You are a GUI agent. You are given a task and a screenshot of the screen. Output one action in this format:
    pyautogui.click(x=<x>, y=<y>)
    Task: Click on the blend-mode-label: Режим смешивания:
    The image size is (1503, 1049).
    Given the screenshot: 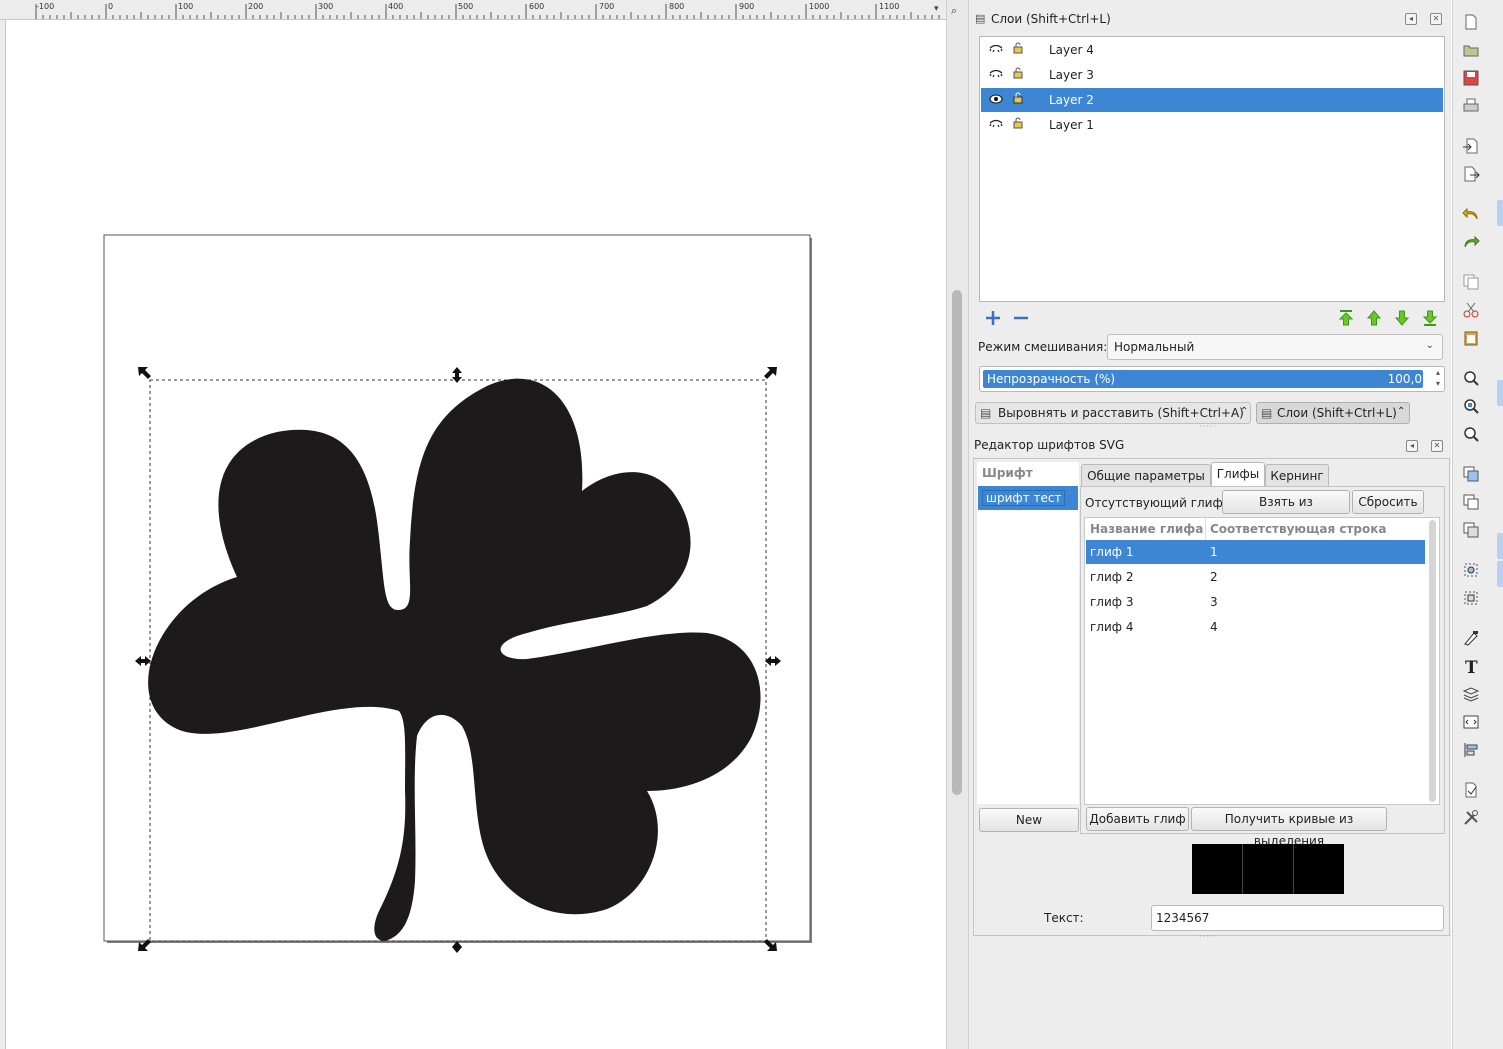 What is the action you would take?
    pyautogui.click(x=1043, y=347)
    